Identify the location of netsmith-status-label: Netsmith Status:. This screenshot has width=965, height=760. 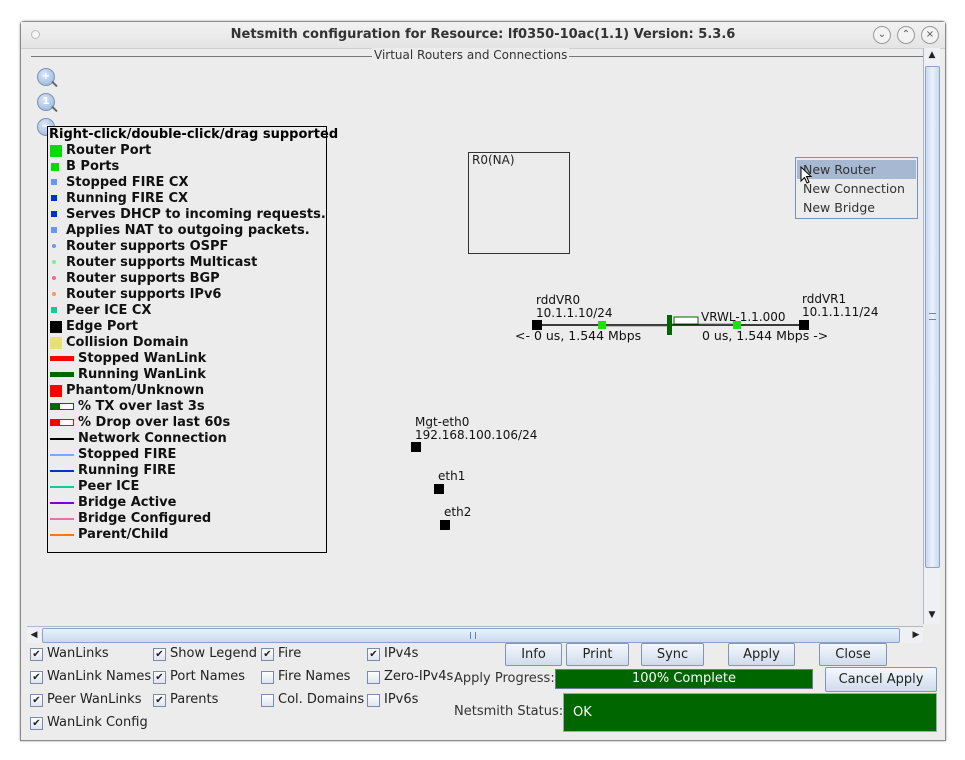
(509, 711).